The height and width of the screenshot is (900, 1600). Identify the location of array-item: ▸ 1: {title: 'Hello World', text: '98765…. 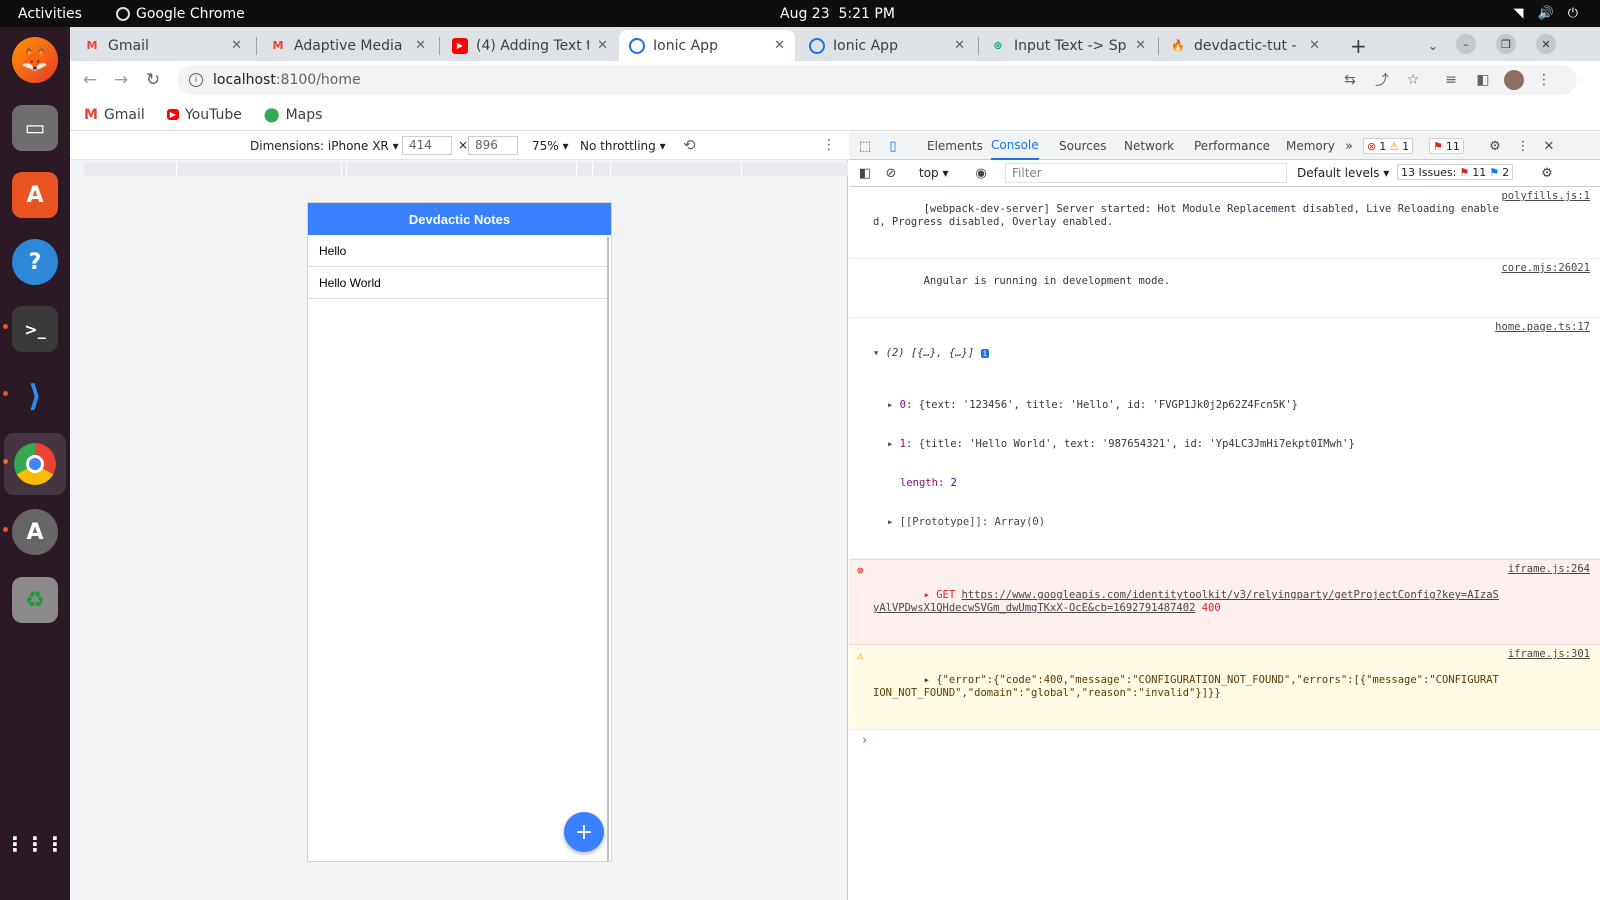
(1187, 444).